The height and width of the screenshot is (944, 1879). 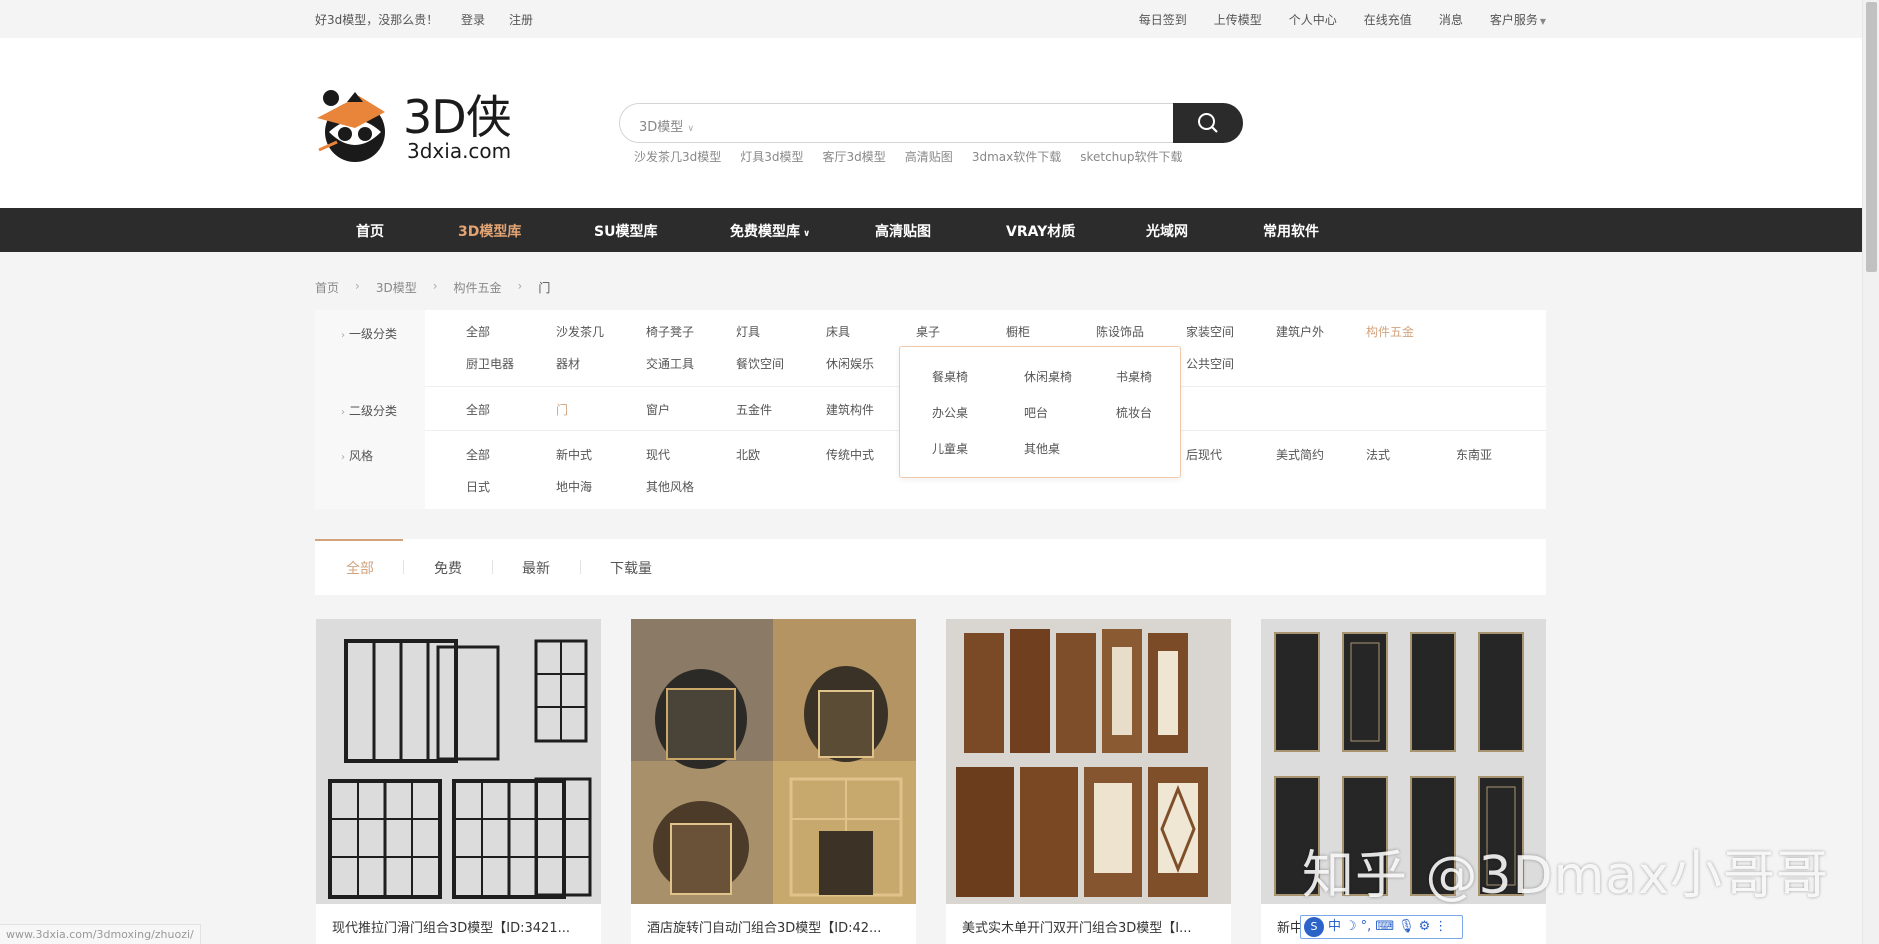 What do you see at coordinates (1163, 19) in the screenshot?
I see `daily-checkin-link: 每日签到` at bounding box center [1163, 19].